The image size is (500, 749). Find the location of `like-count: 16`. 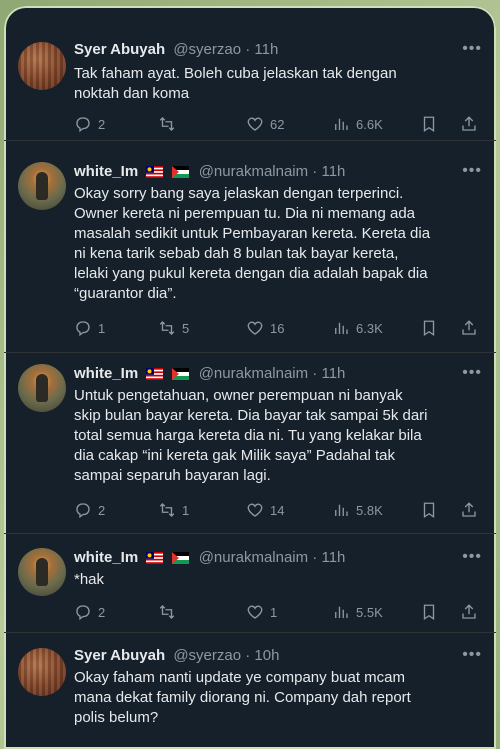

like-count: 16 is located at coordinates (277, 328).